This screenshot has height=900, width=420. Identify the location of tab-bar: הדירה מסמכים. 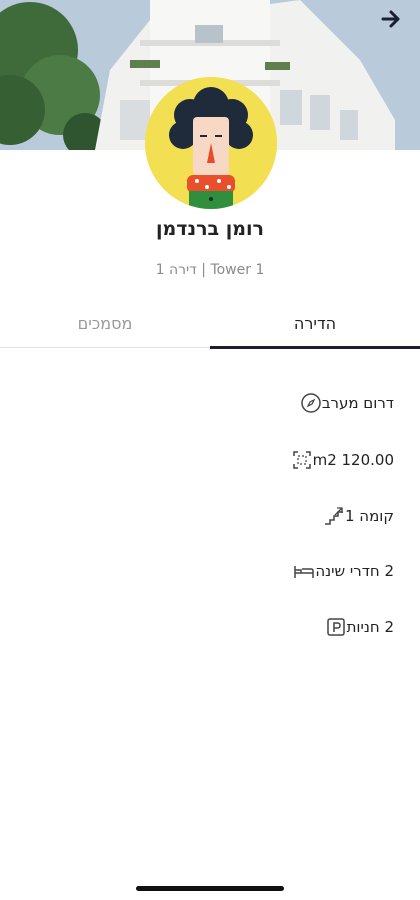
(210, 327).